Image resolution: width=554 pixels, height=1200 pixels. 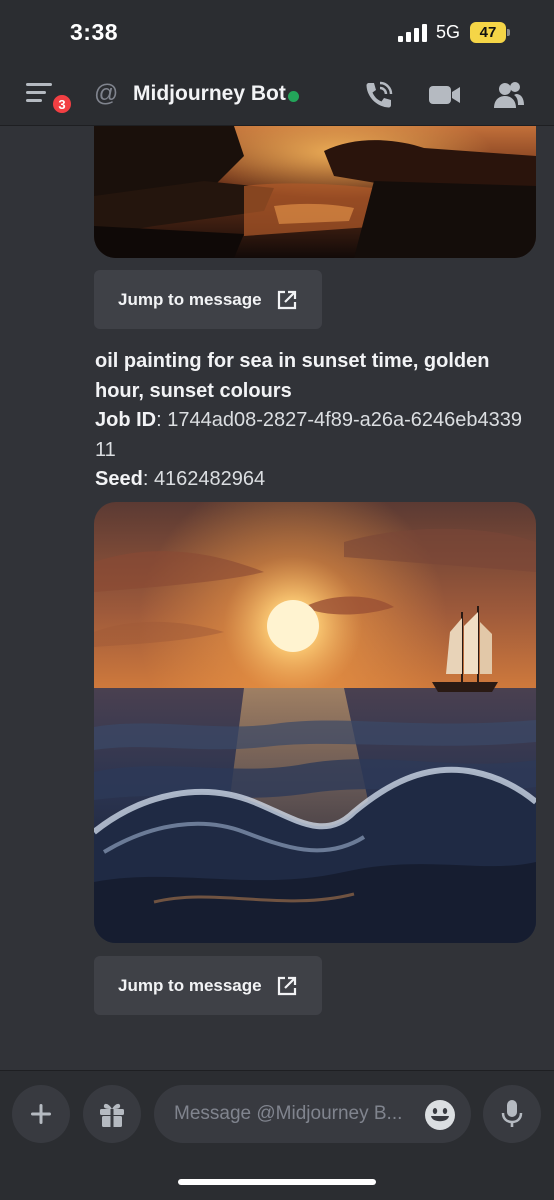 What do you see at coordinates (94, 32) in the screenshot?
I see `status-time: 3:38` at bounding box center [94, 32].